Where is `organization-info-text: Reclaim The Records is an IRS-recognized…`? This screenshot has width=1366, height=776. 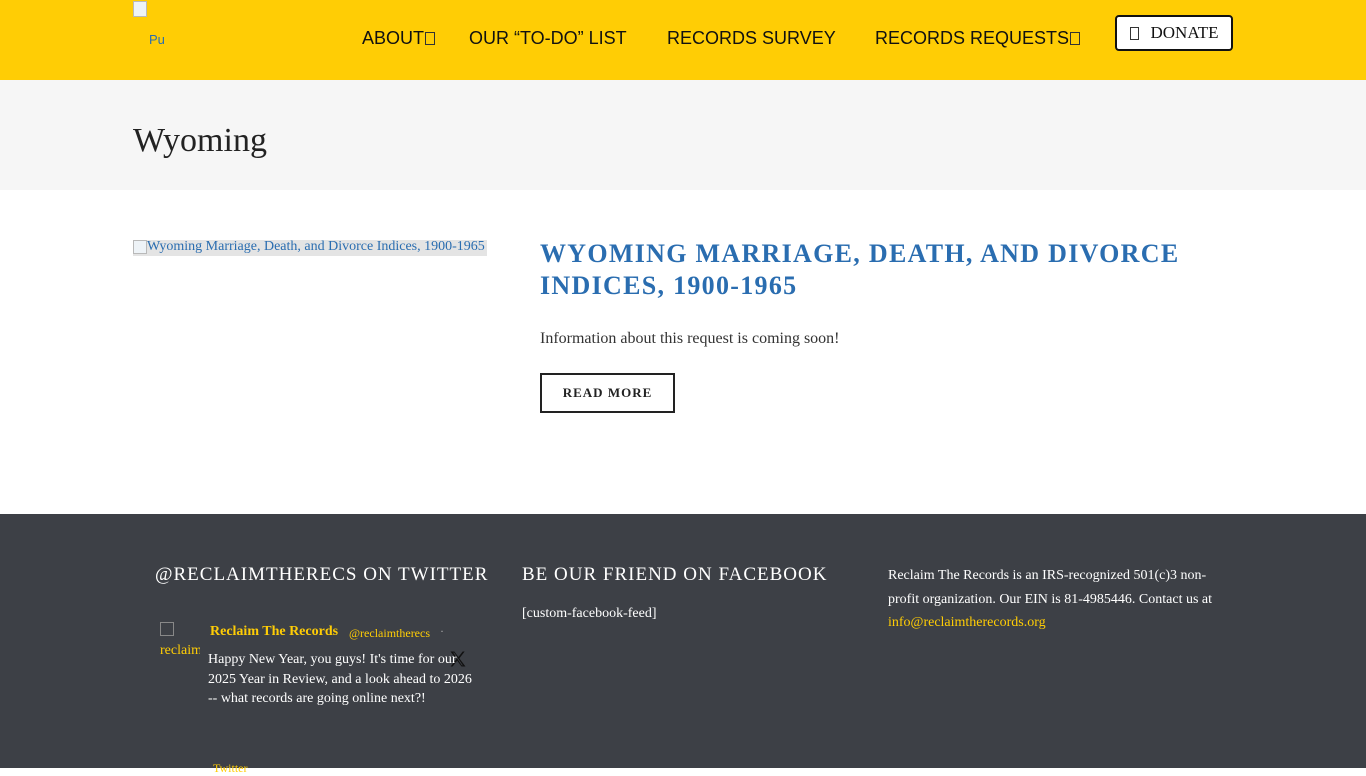 organization-info-text: Reclaim The Records is an IRS-recognized… is located at coordinates (1050, 587).